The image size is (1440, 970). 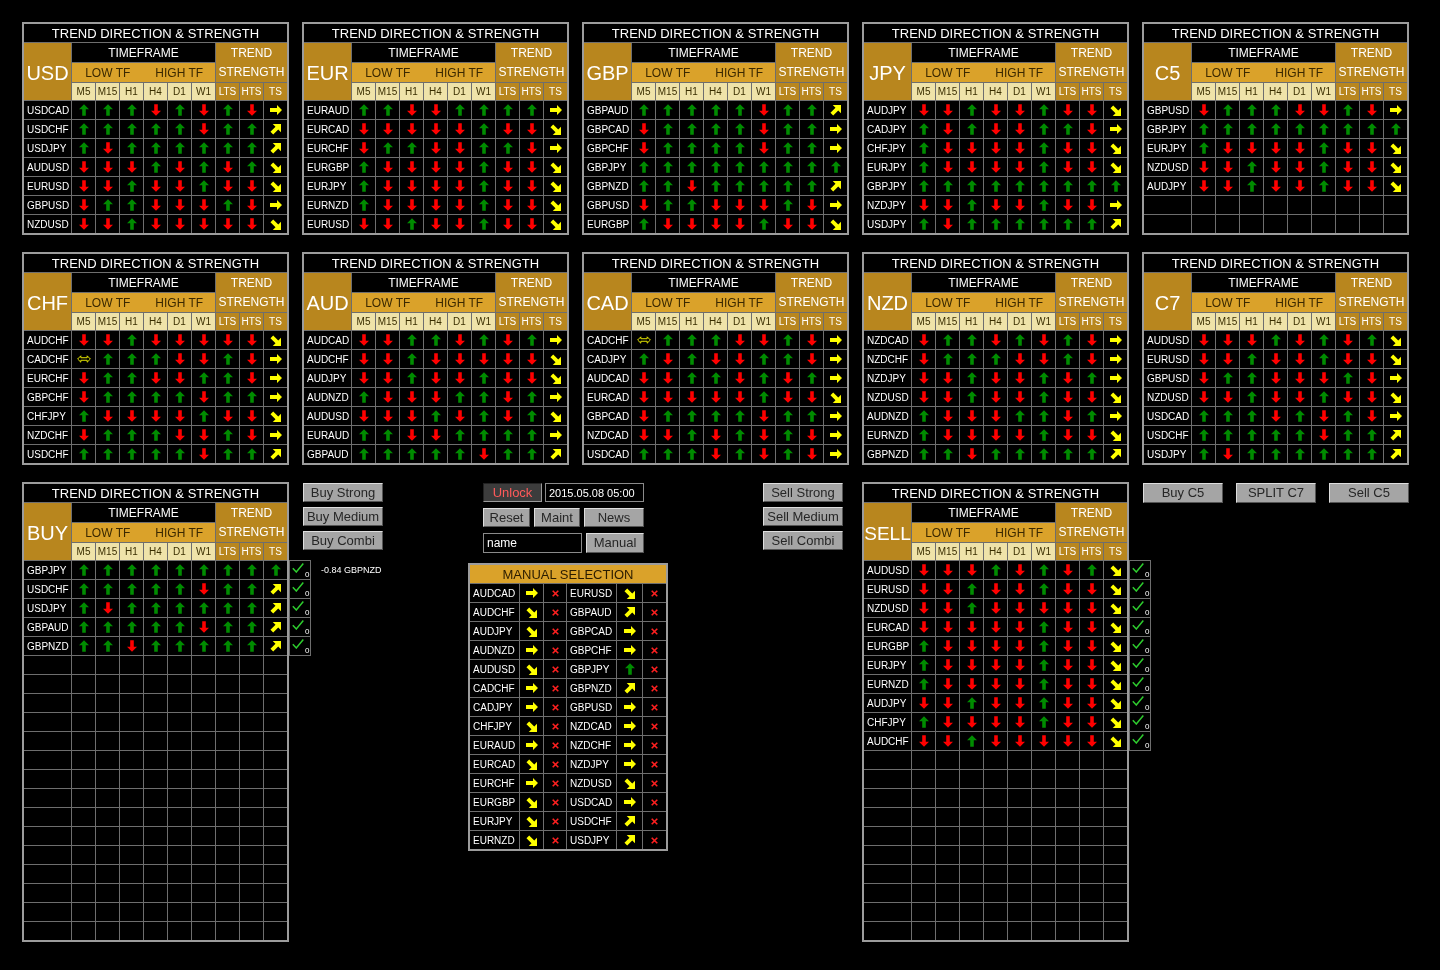 I want to click on manual-button: Manual, so click(x=615, y=543).